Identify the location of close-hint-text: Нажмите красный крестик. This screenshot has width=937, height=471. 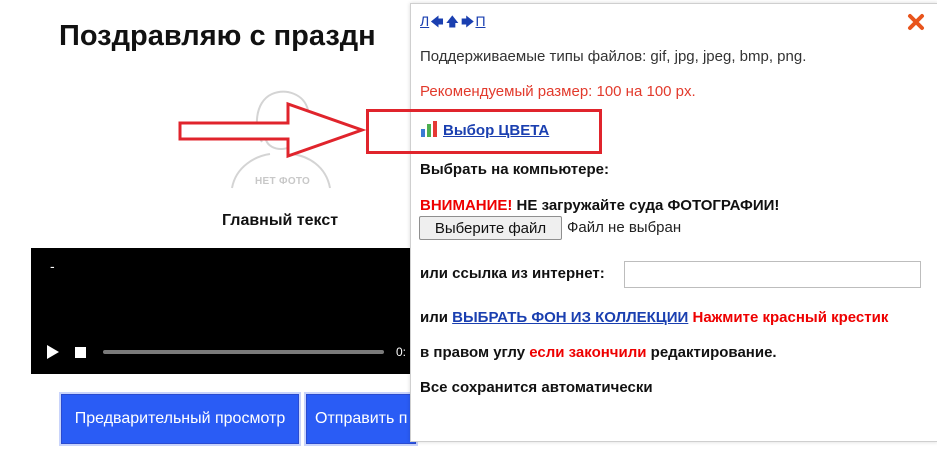
(788, 317).